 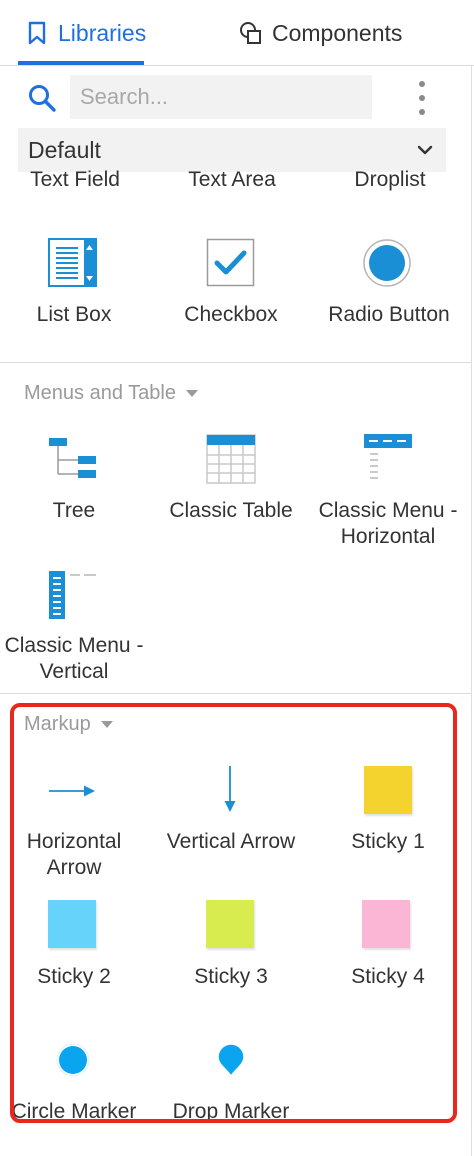 I want to click on sticky-4-icon, so click(x=386, y=924).